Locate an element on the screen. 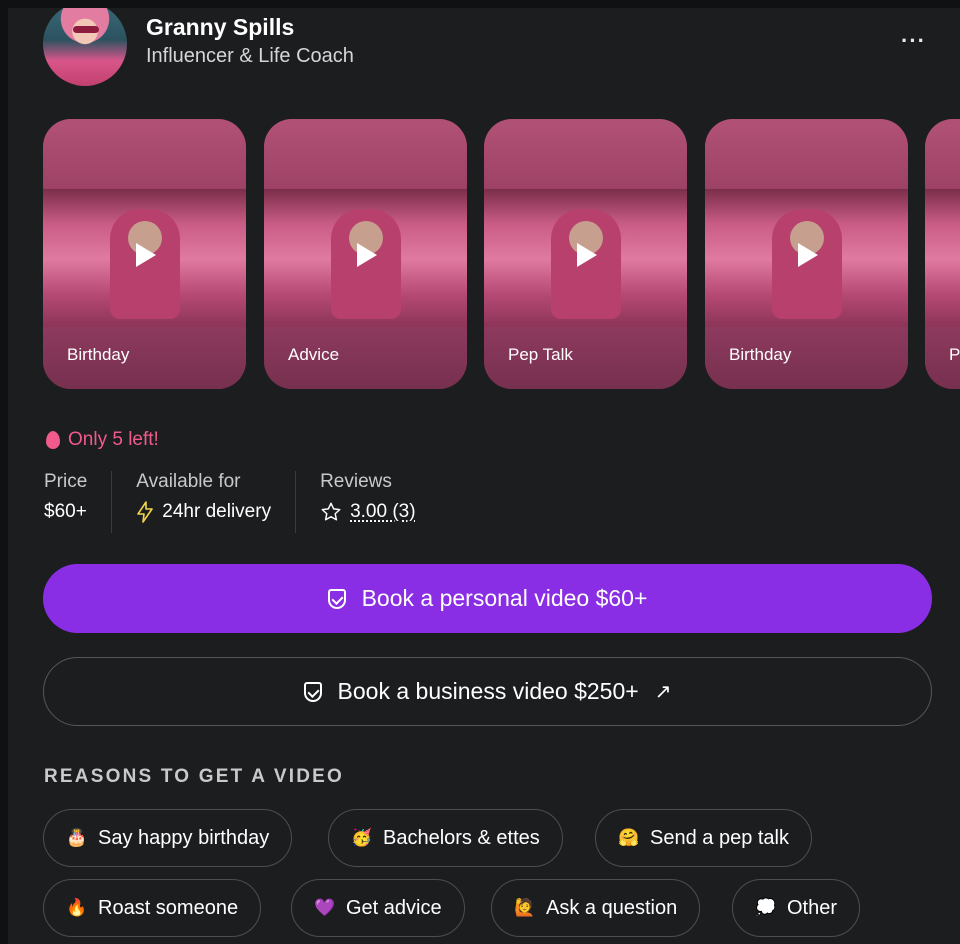  reasons-heading: REASONS TO GET A VIDEO is located at coordinates (194, 776).